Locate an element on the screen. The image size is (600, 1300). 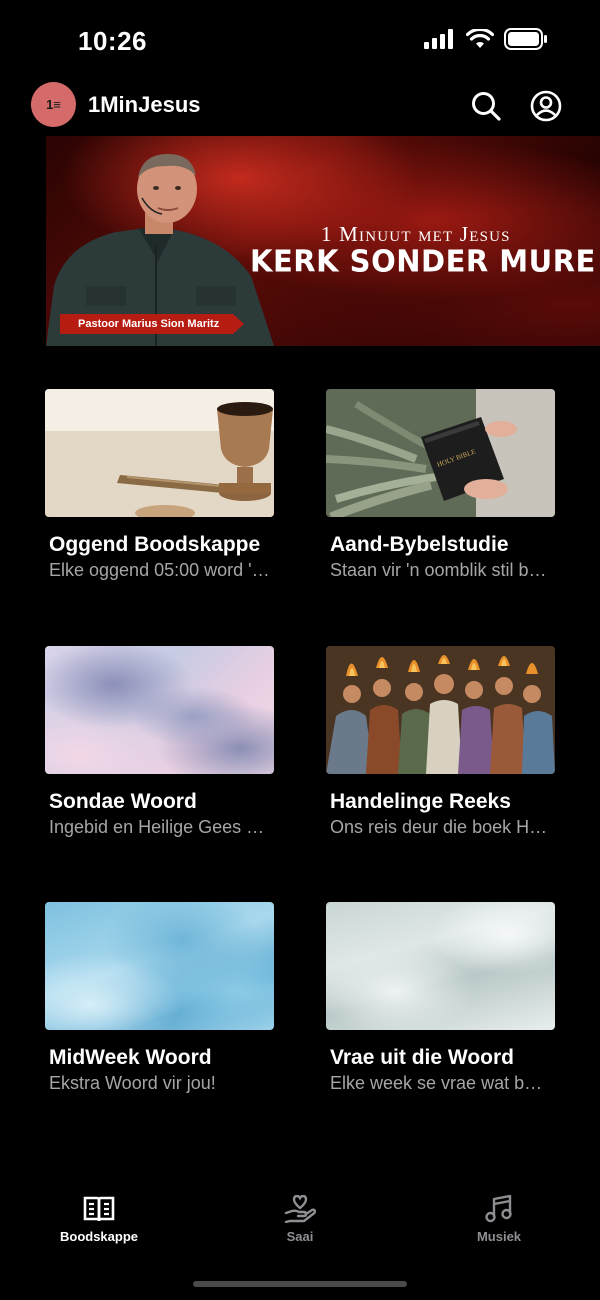
battery-icon is located at coordinates (525, 39).